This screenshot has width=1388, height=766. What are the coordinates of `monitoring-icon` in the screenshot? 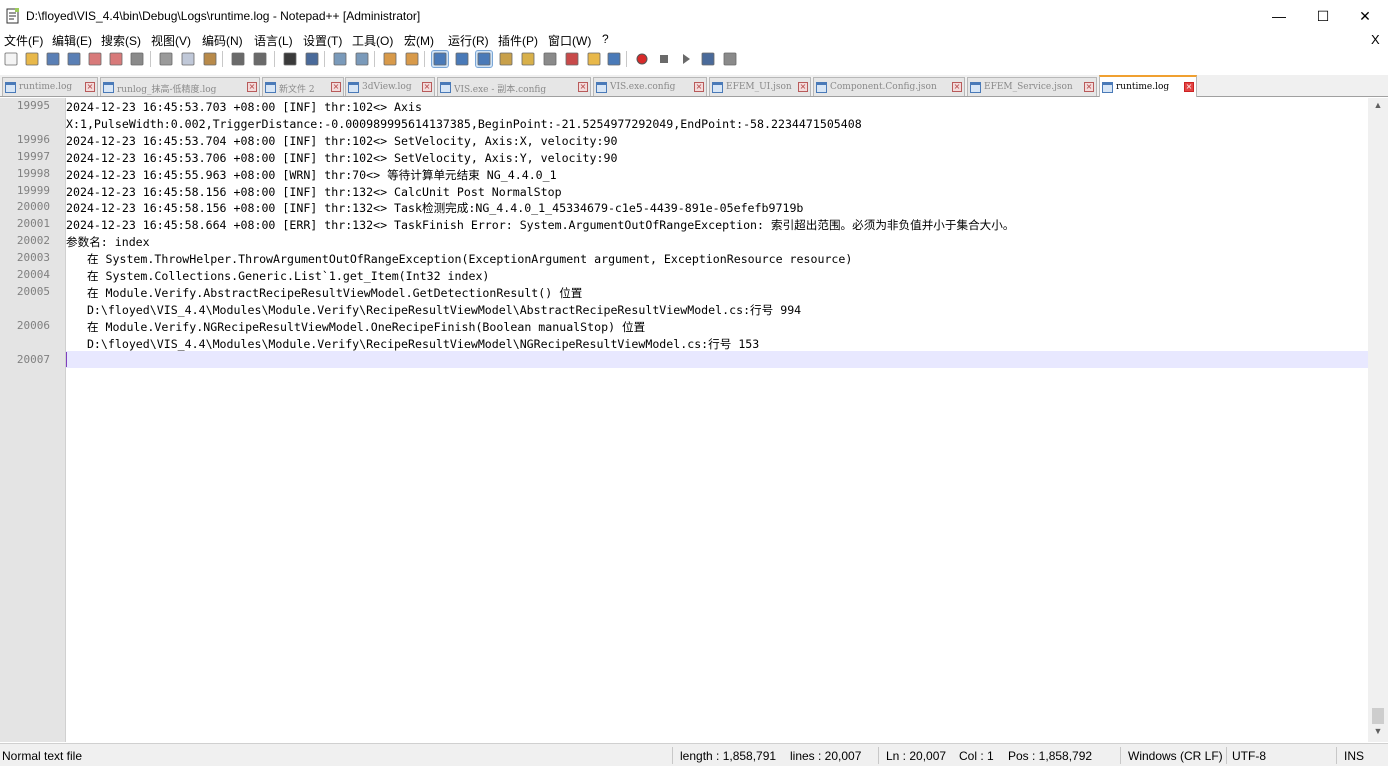 It's located at (614, 59).